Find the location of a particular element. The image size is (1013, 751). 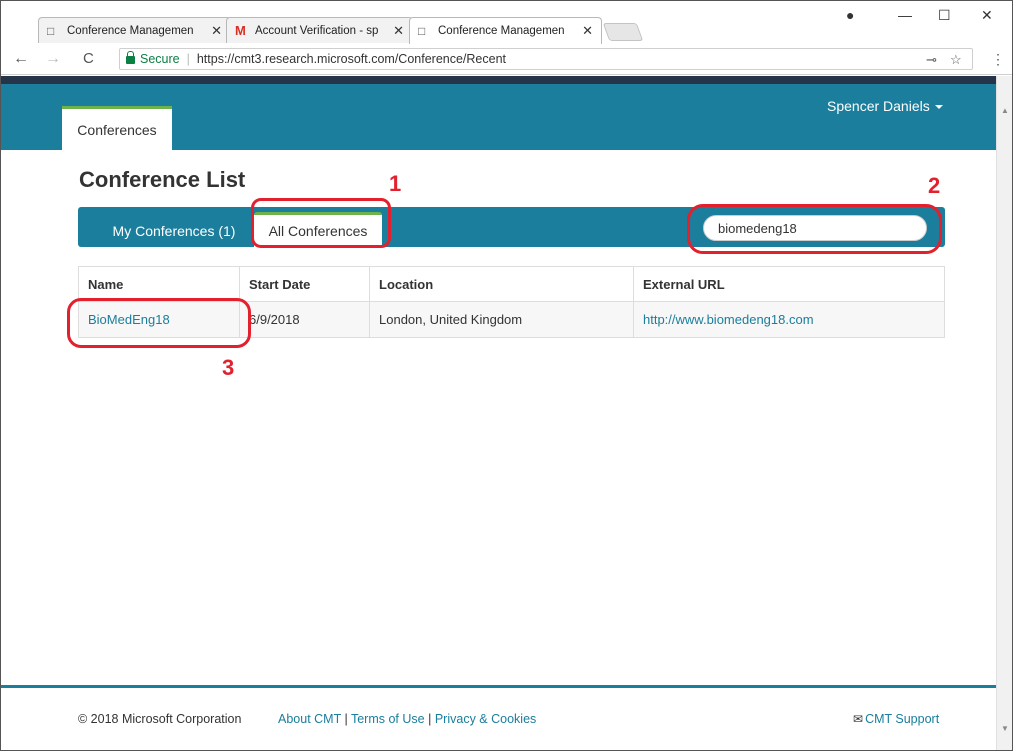

column-header-external-url: External URL is located at coordinates (789, 284).